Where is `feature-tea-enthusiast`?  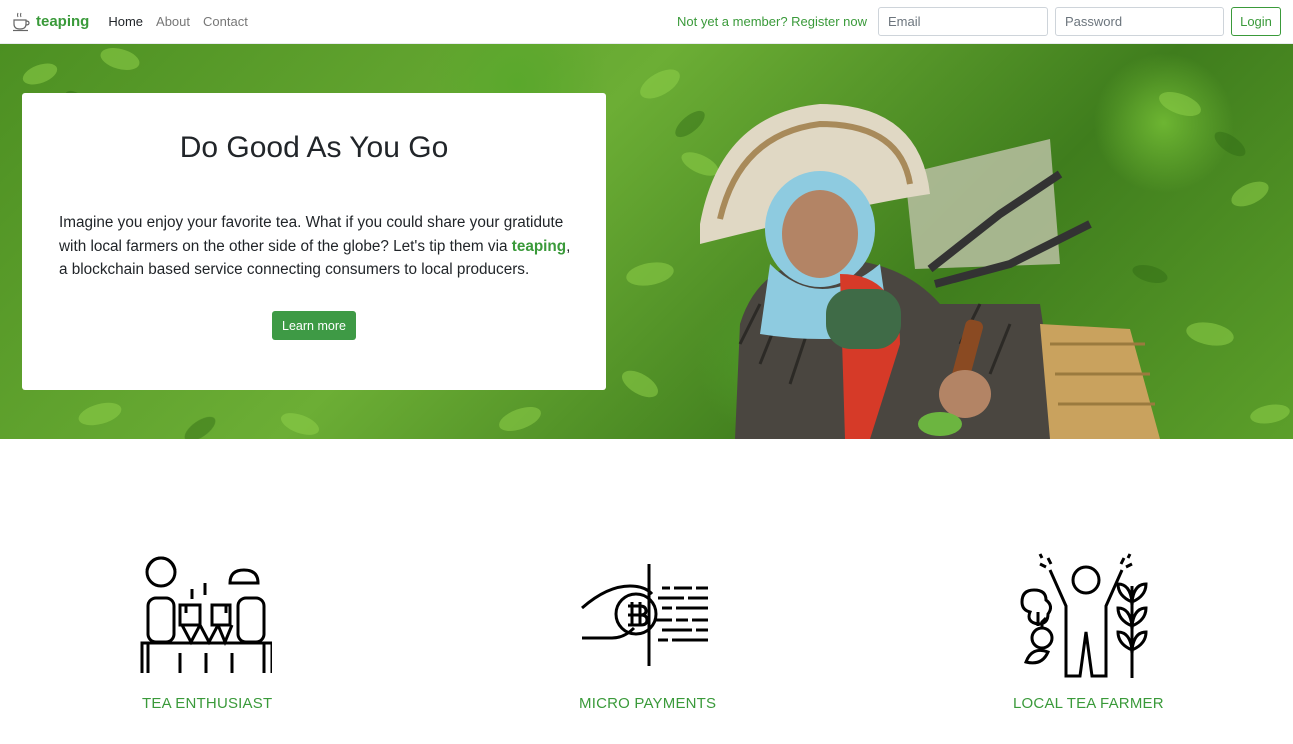
feature-tea-enthusiast is located at coordinates (206, 614).